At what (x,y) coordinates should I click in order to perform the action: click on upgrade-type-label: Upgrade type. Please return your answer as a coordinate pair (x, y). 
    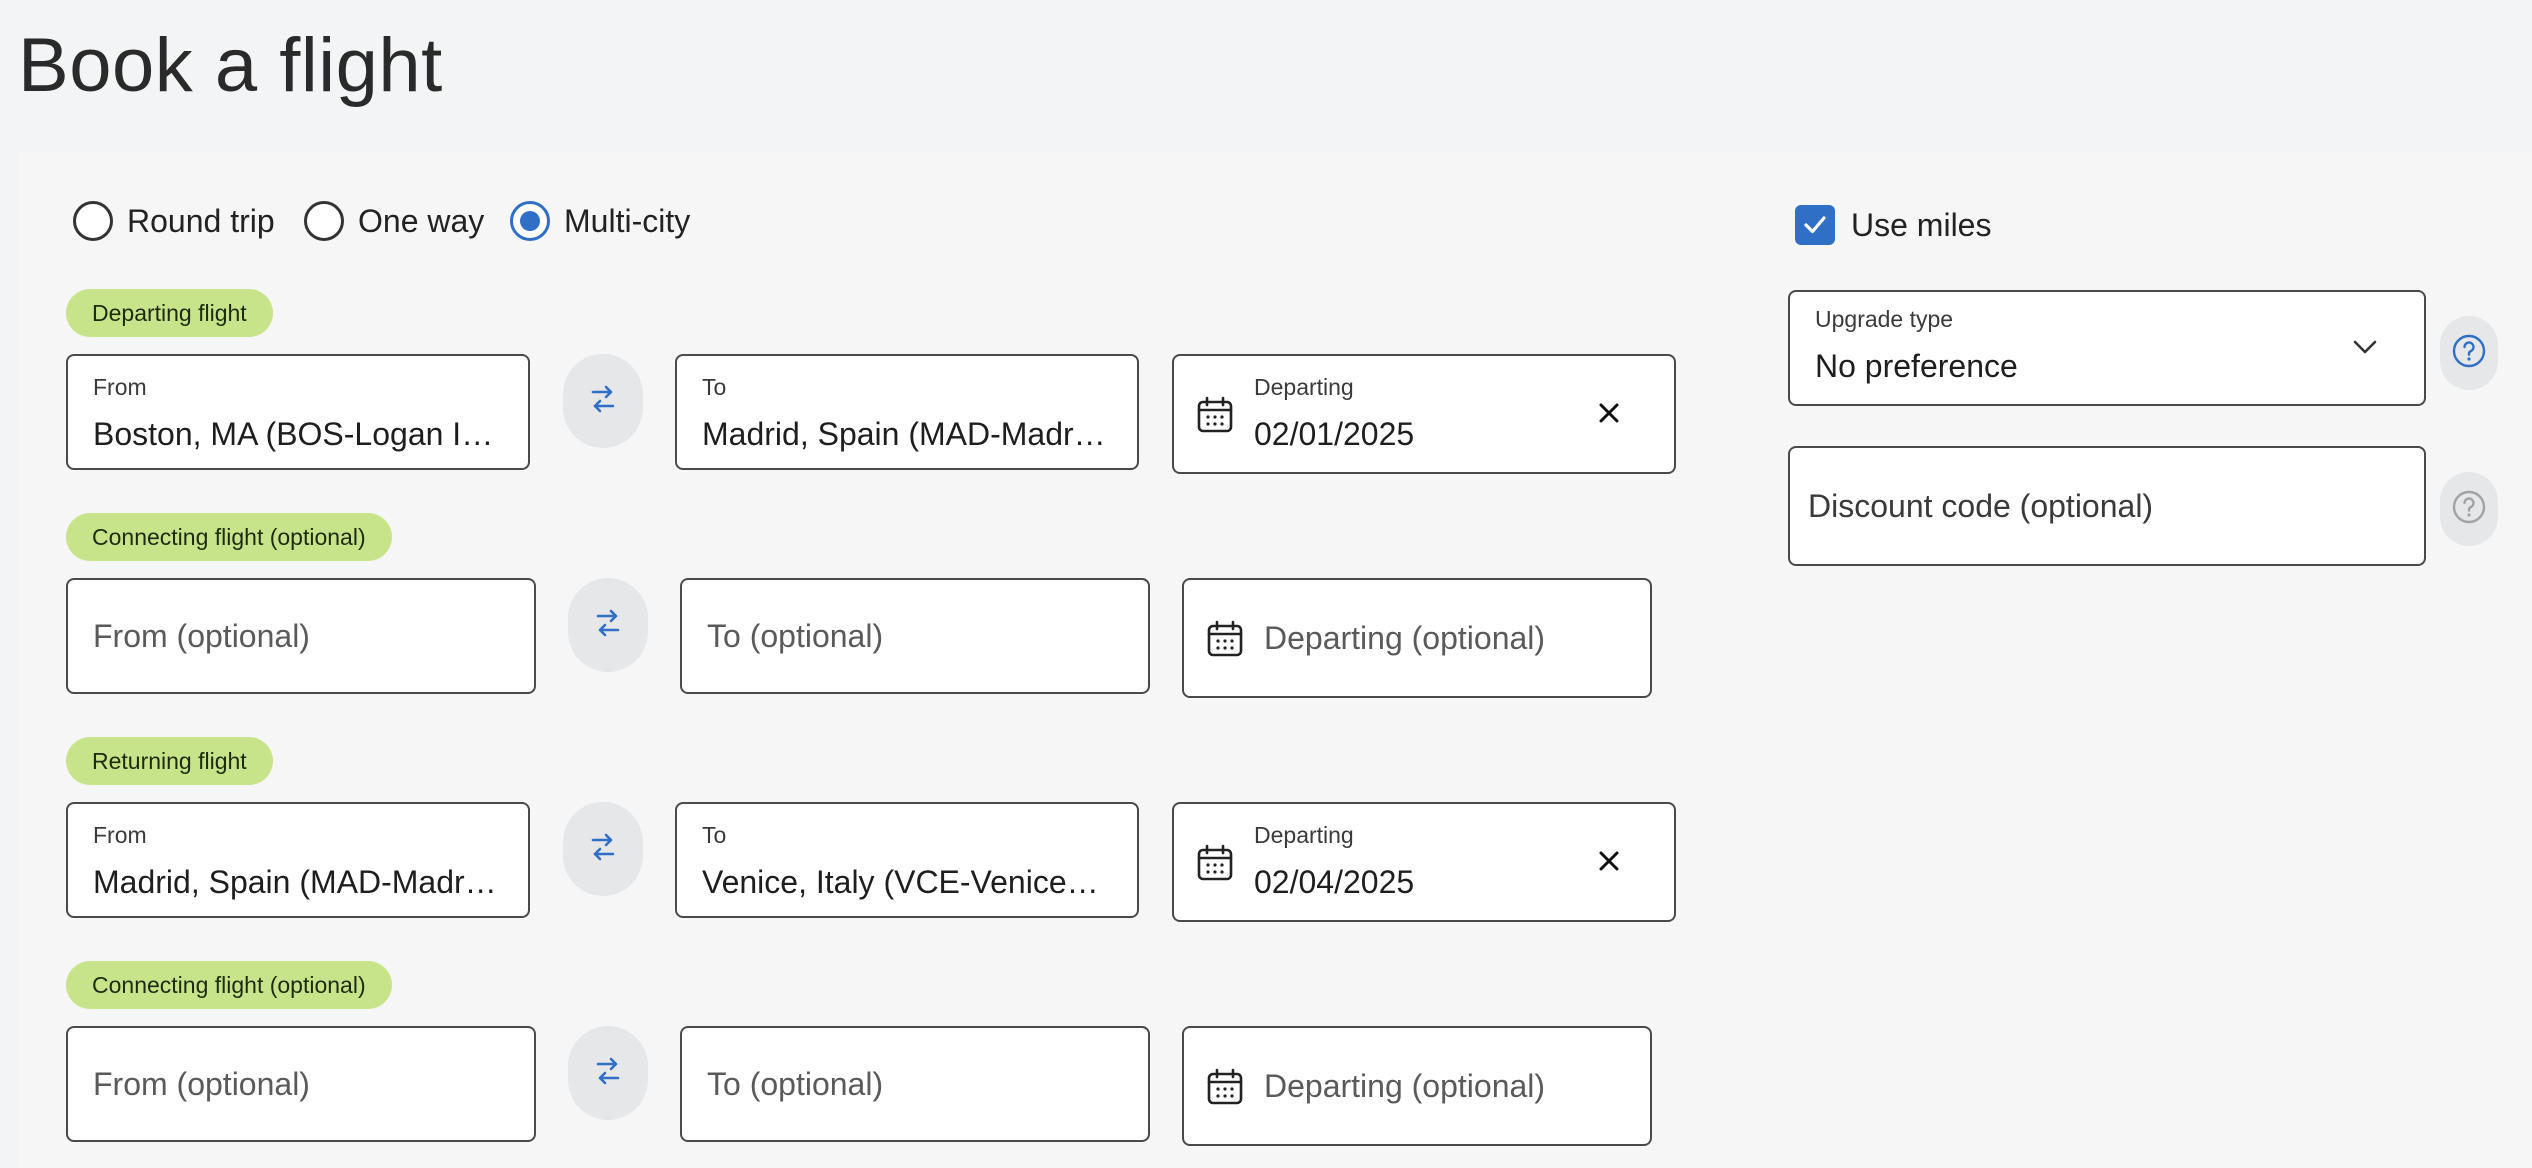
    Looking at the image, I should click on (1884, 319).